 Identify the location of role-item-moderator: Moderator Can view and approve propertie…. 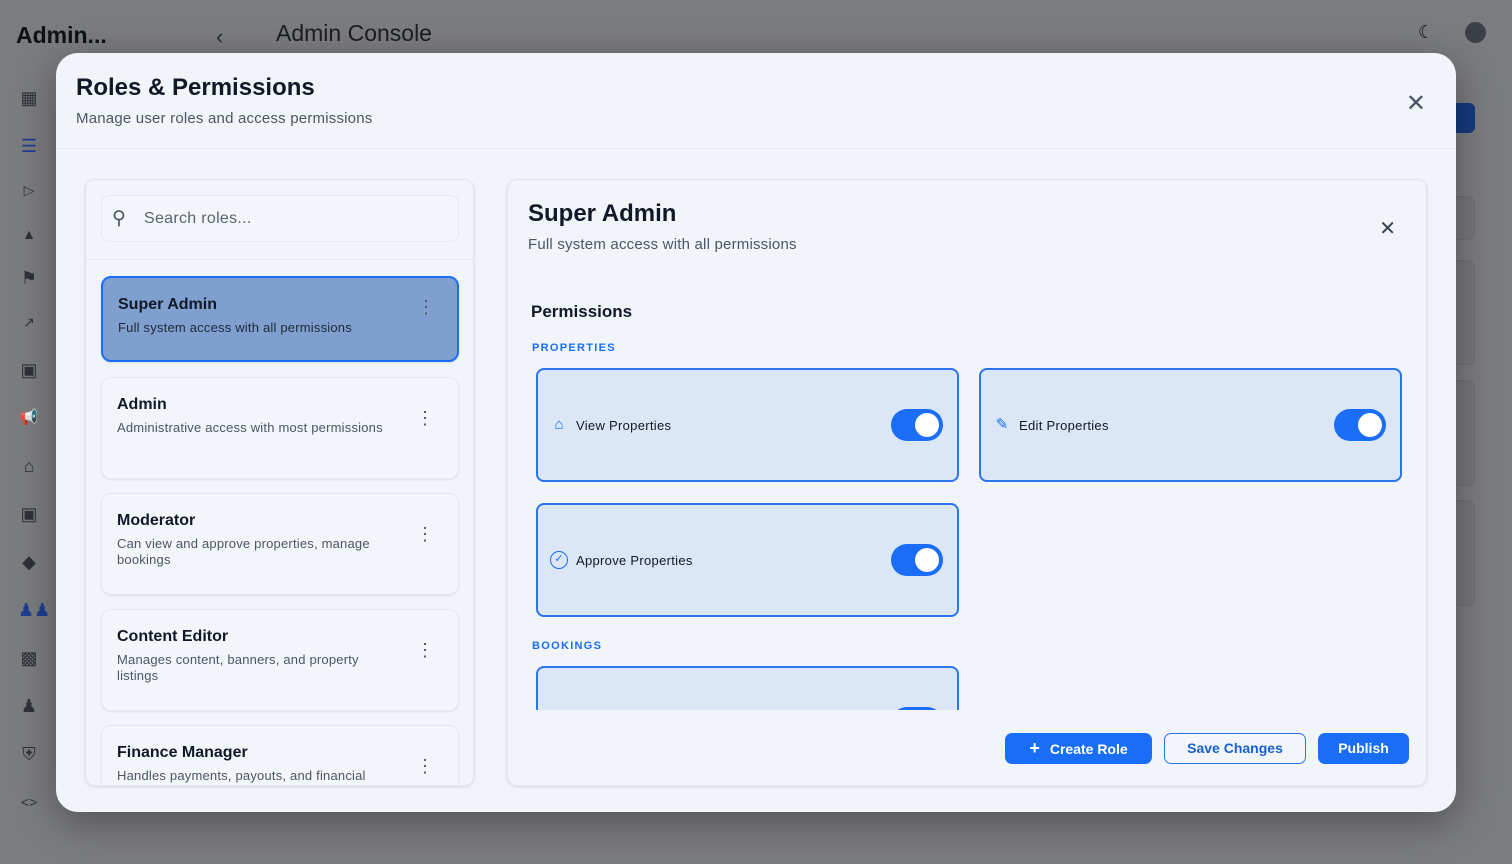
(280, 544).